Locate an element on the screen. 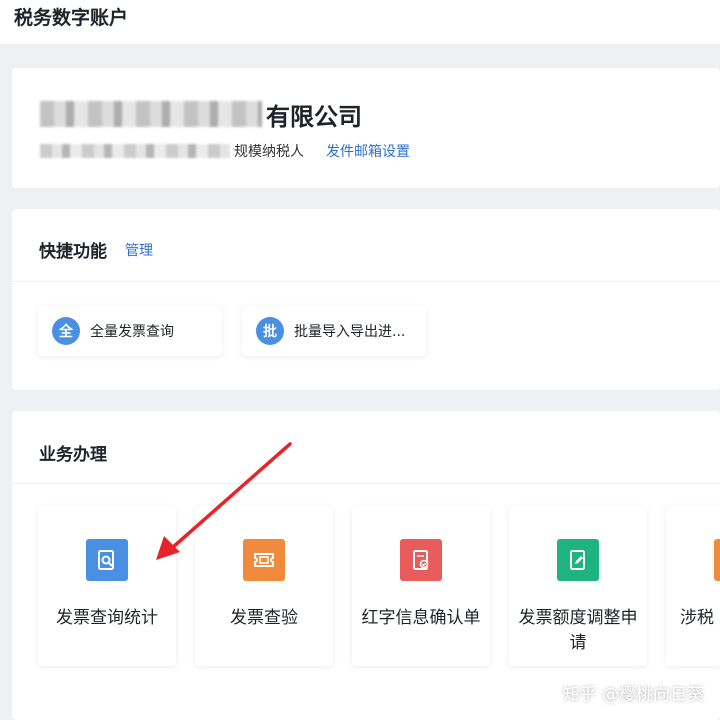  tile-invoice-verify: 发票查验 is located at coordinates (264, 586).